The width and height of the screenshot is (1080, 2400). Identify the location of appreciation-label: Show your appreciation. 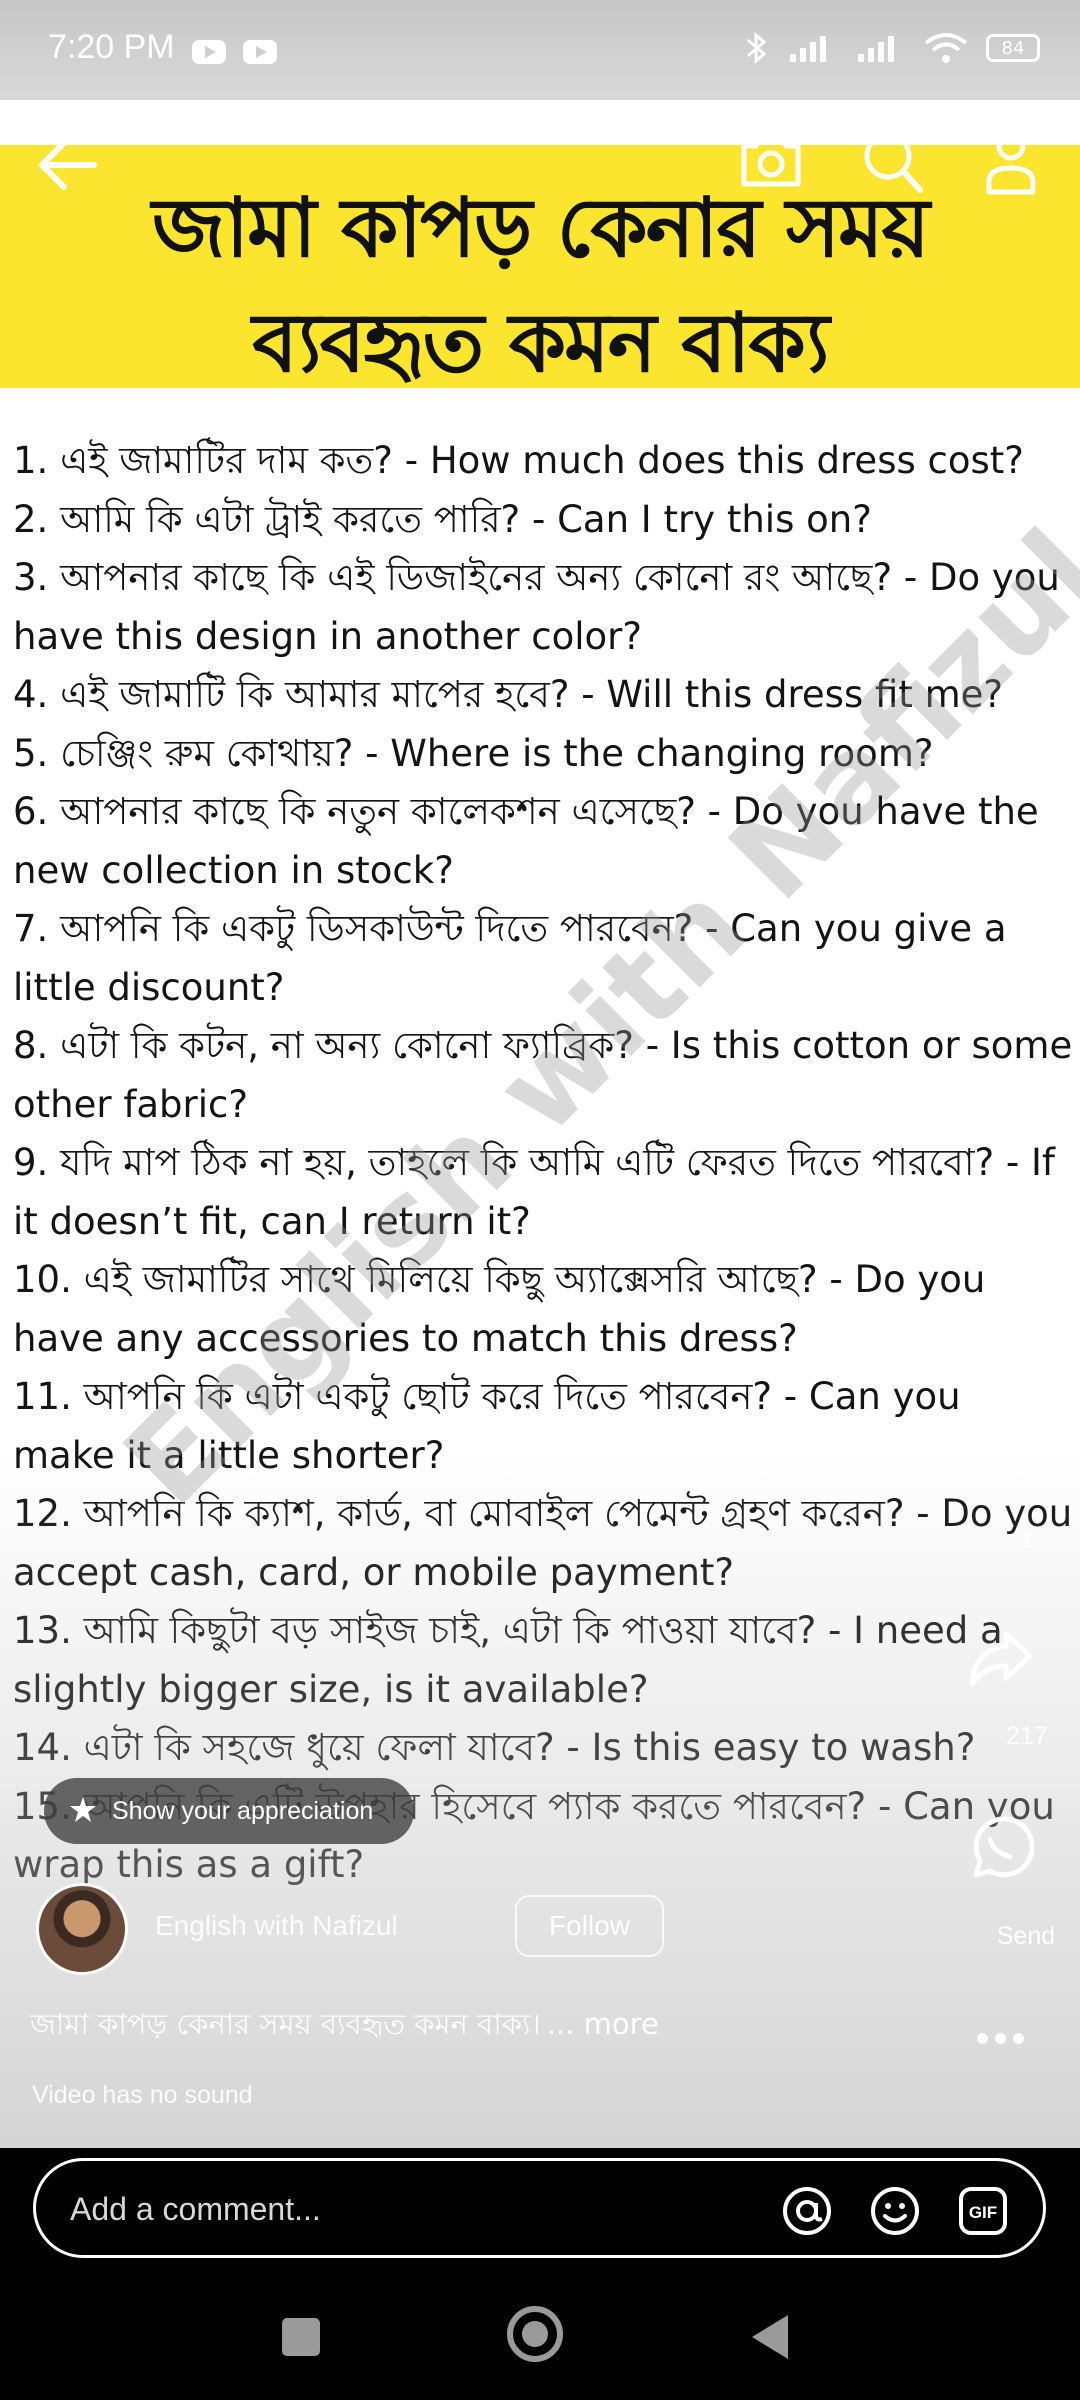
(243, 1810).